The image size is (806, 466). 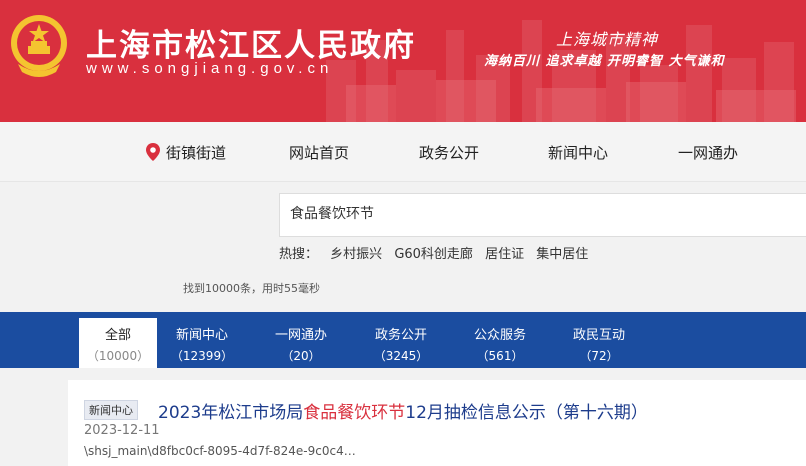 What do you see at coordinates (153, 152) in the screenshot?
I see `location-pin-icon` at bounding box center [153, 152].